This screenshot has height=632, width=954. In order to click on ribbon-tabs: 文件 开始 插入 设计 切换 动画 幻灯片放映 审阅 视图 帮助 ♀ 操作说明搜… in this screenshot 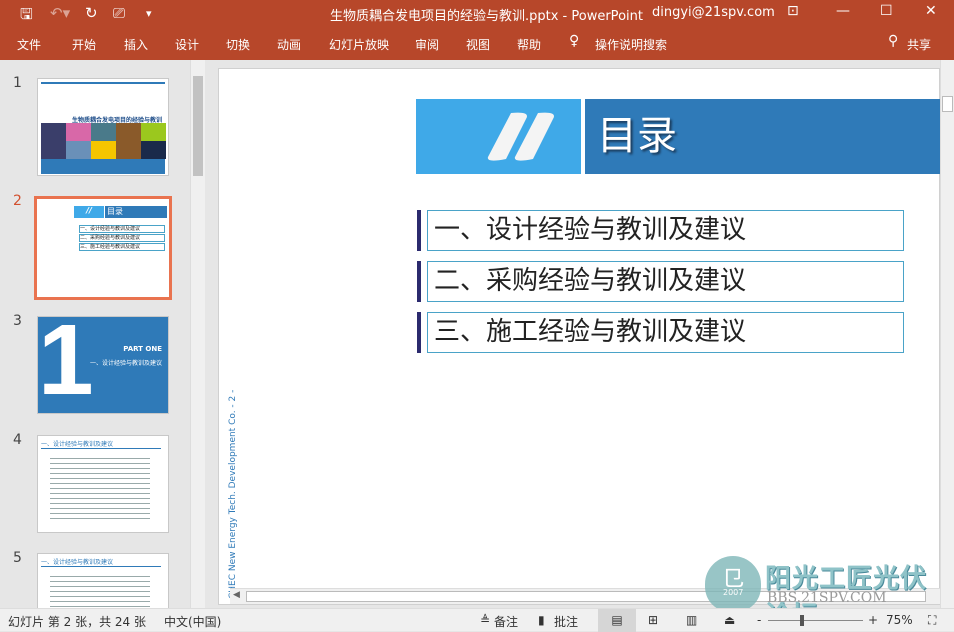, I will do `click(477, 43)`.